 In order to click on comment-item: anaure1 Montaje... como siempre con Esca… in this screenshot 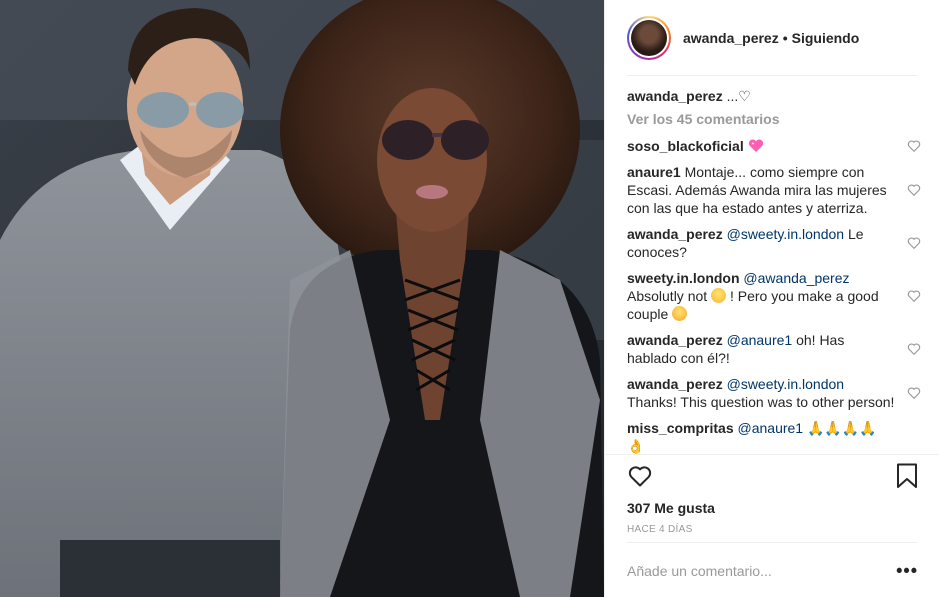, I will do `click(777, 190)`.